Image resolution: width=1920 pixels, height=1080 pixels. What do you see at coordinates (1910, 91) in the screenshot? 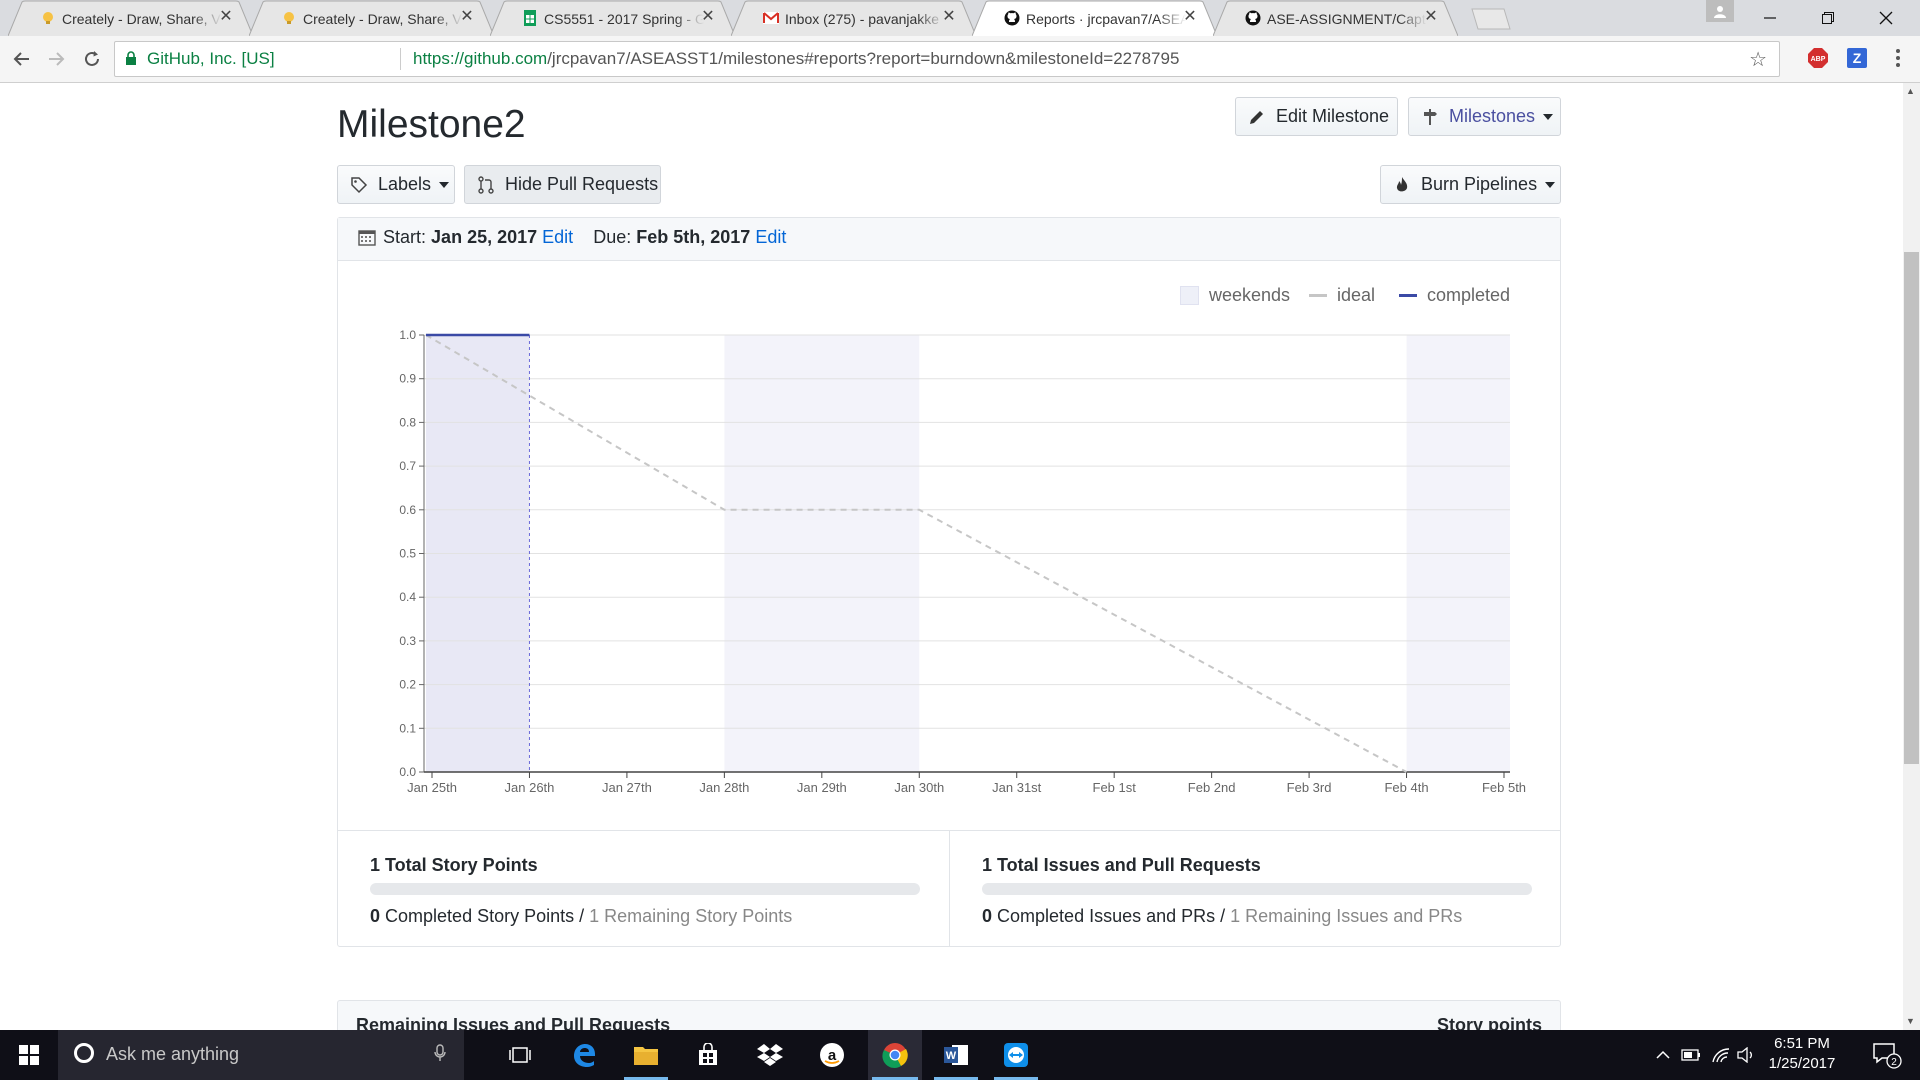
I see `scroll-up-icon: ▲` at bounding box center [1910, 91].